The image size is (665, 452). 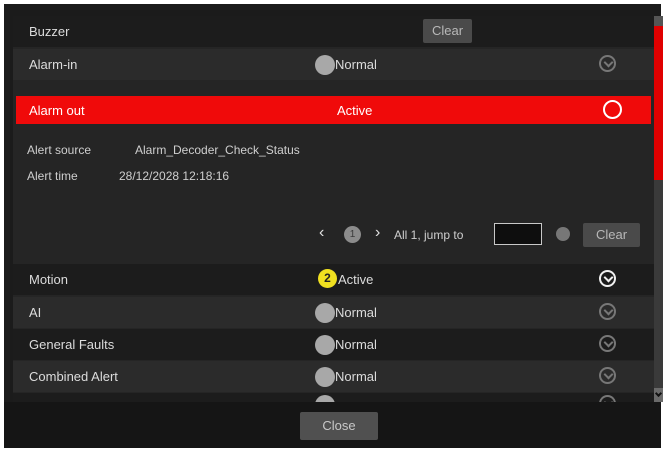 What do you see at coordinates (356, 376) in the screenshot?
I see `combined-alert-status: Normal` at bounding box center [356, 376].